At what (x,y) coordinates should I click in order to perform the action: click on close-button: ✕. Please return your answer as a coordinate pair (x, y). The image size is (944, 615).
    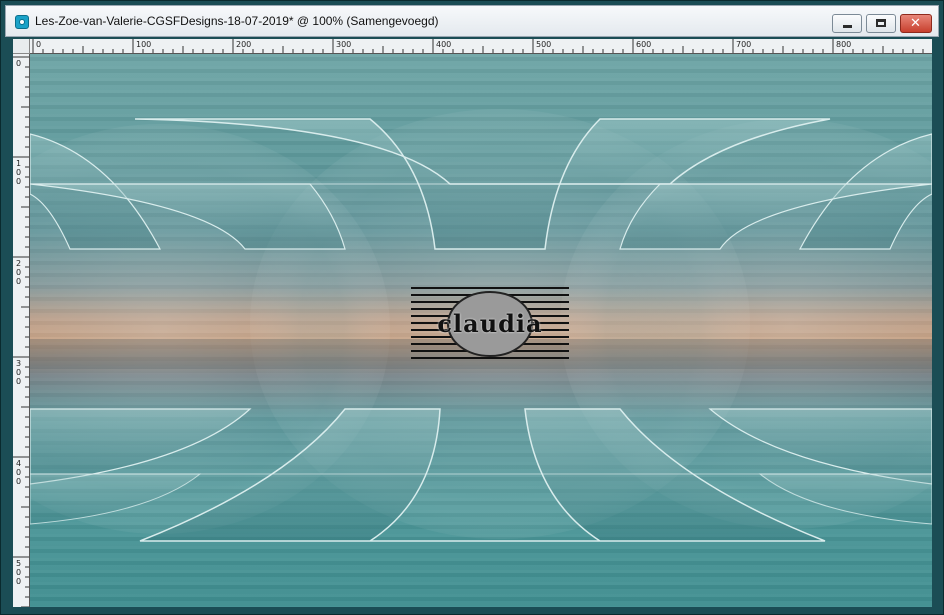
    Looking at the image, I should click on (916, 23).